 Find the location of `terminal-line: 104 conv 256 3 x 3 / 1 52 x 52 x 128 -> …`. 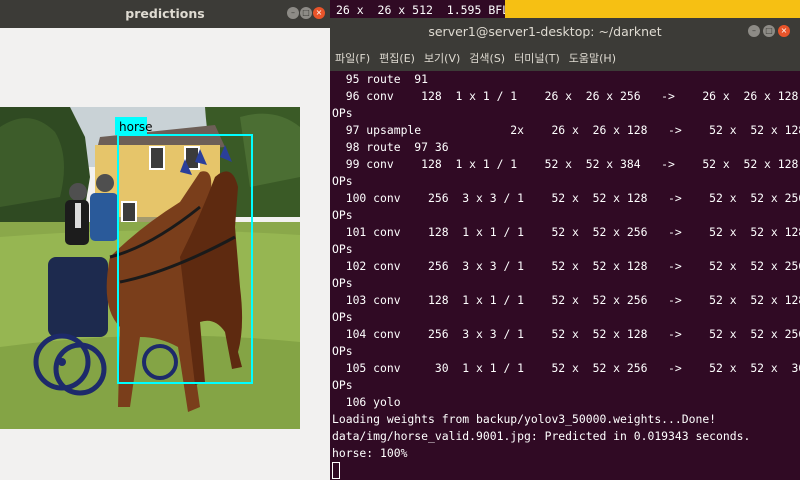

terminal-line: 104 conv 256 3 x 3 / 1 52 x 52 x 128 -> … is located at coordinates (572, 334).